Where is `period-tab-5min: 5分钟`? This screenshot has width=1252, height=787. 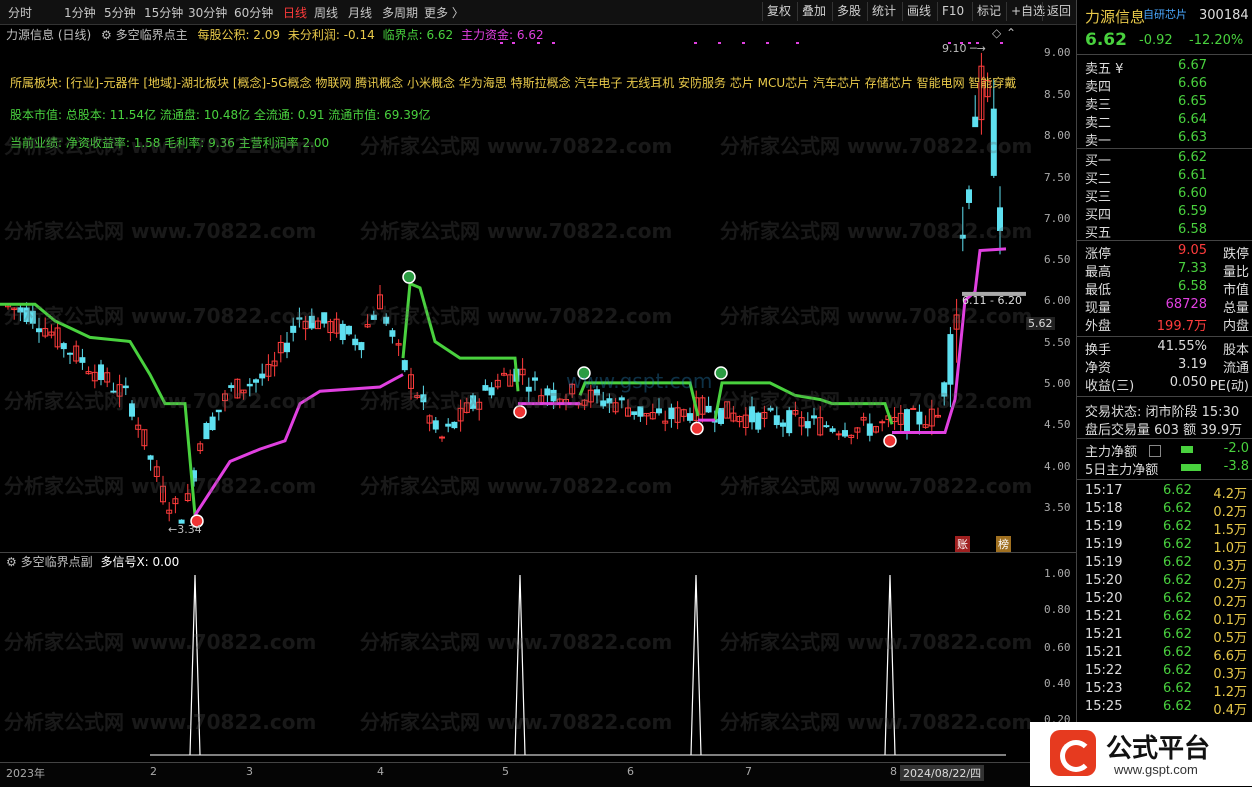 period-tab-5min: 5分钟 is located at coordinates (120, 12).